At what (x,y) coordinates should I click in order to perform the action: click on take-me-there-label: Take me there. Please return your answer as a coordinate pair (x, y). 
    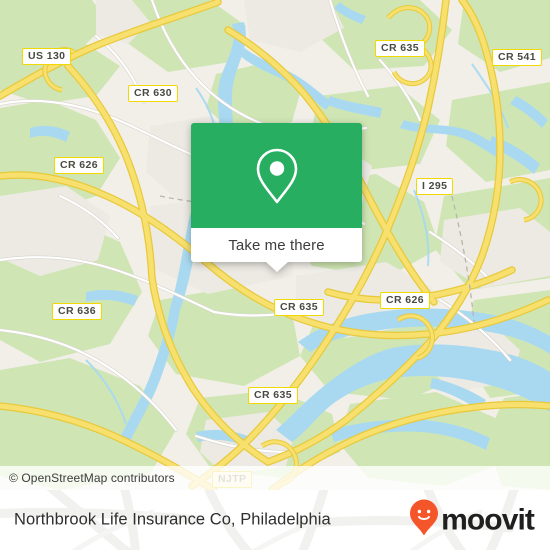
    Looking at the image, I should click on (276, 245).